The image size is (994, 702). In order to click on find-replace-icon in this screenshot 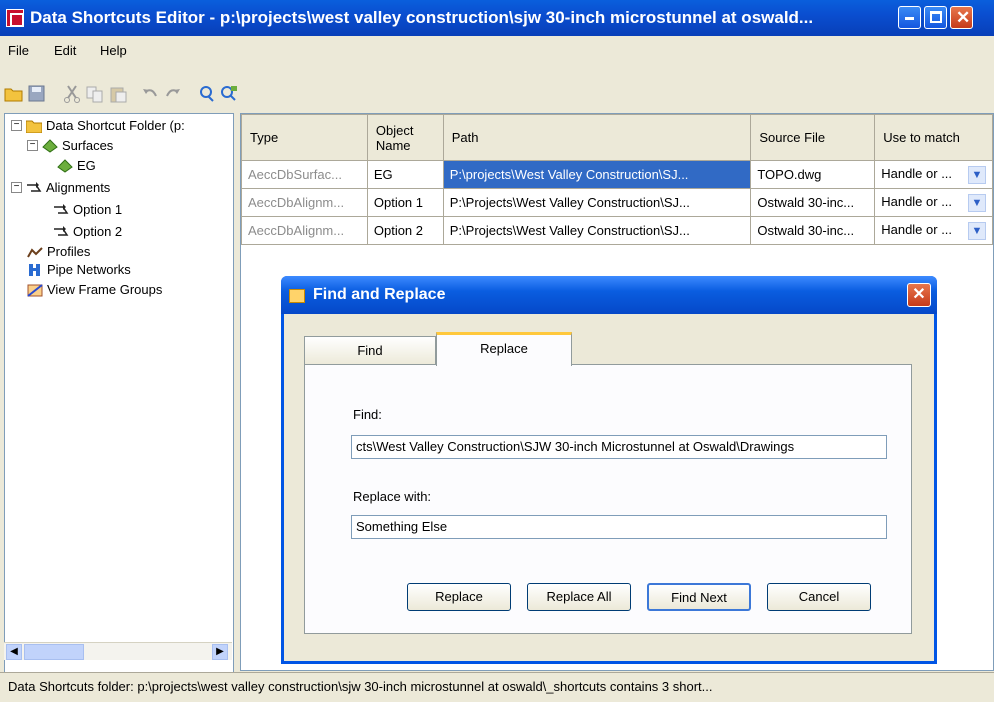, I will do `click(229, 94)`.